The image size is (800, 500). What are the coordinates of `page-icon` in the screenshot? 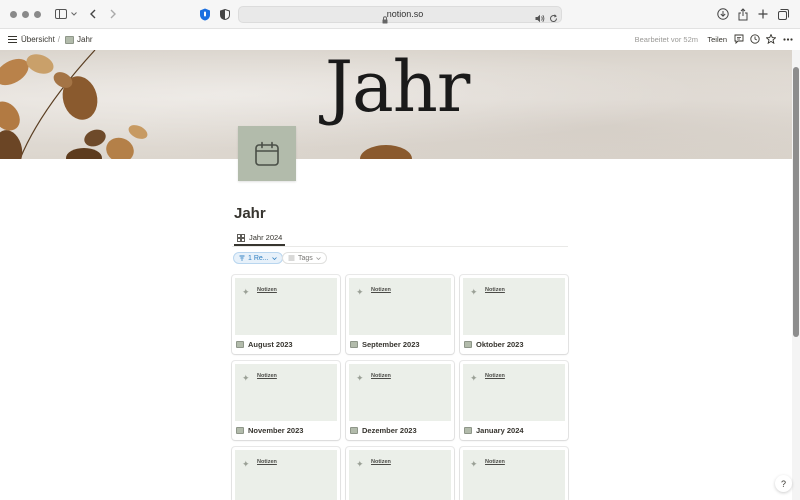 It's located at (267, 153).